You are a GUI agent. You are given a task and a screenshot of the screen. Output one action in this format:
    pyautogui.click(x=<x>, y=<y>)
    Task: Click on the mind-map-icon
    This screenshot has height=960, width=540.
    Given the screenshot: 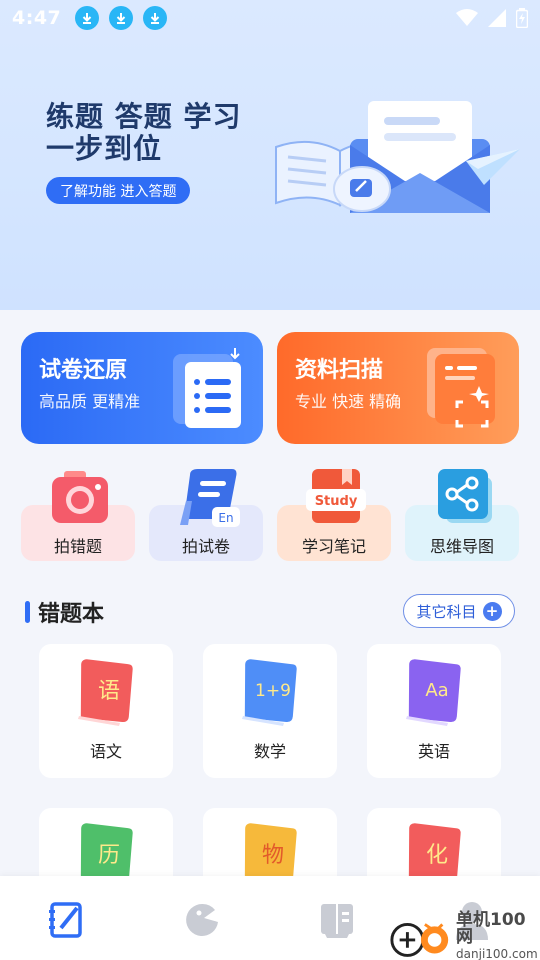 What is the action you would take?
    pyautogui.click(x=465, y=496)
    